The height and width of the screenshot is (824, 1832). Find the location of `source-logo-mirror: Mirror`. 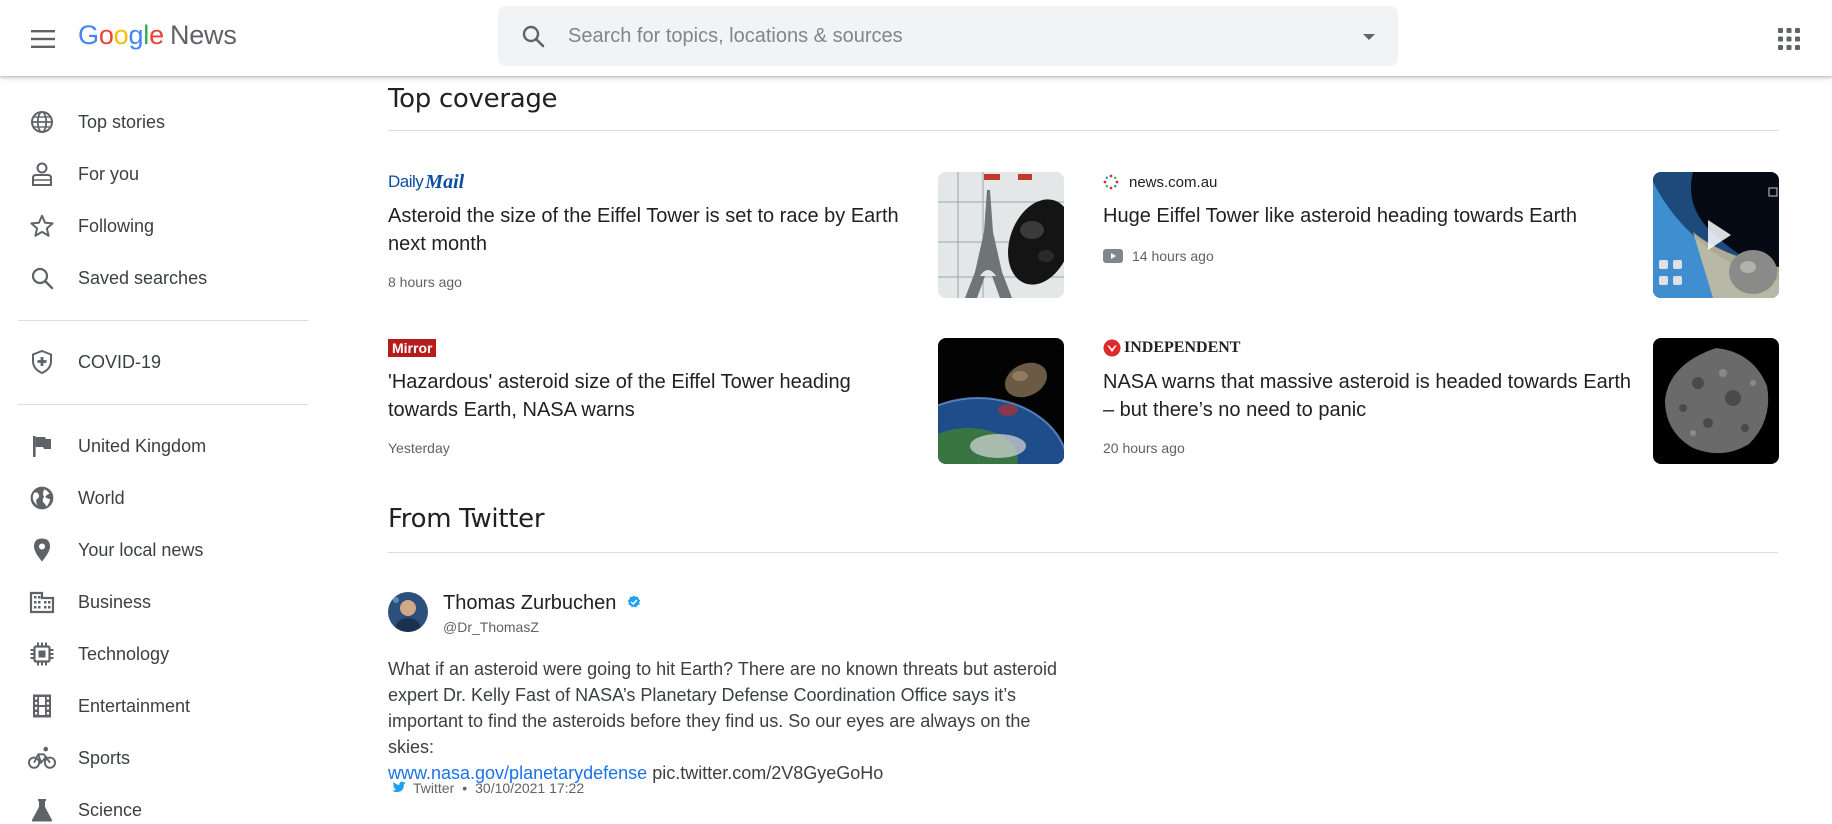

source-logo-mirror: Mirror is located at coordinates (412, 348).